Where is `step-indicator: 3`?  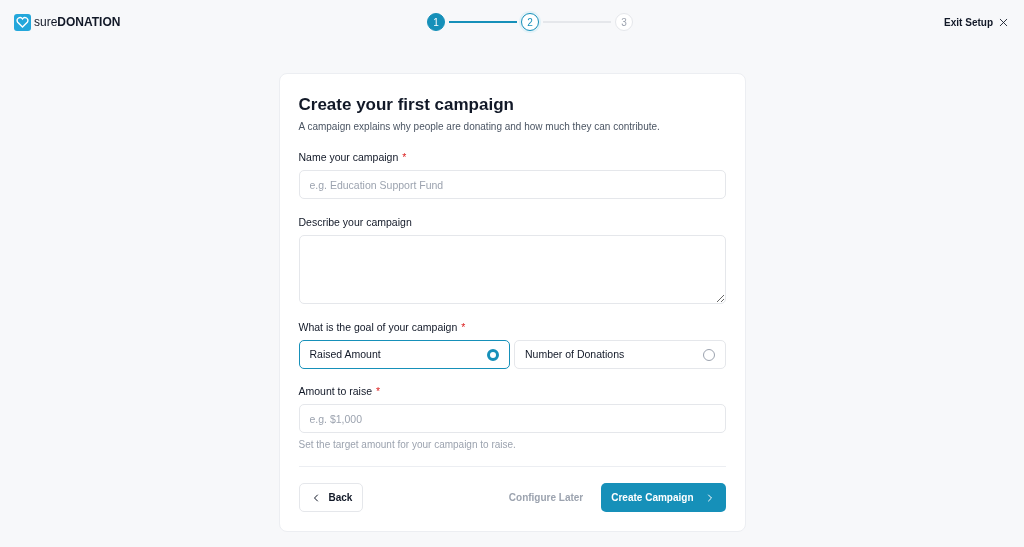 step-indicator: 3 is located at coordinates (624, 22).